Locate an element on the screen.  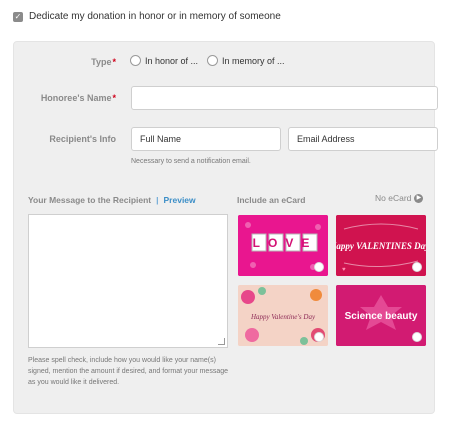
ecard-title: Include an eCard is located at coordinates (271, 200).